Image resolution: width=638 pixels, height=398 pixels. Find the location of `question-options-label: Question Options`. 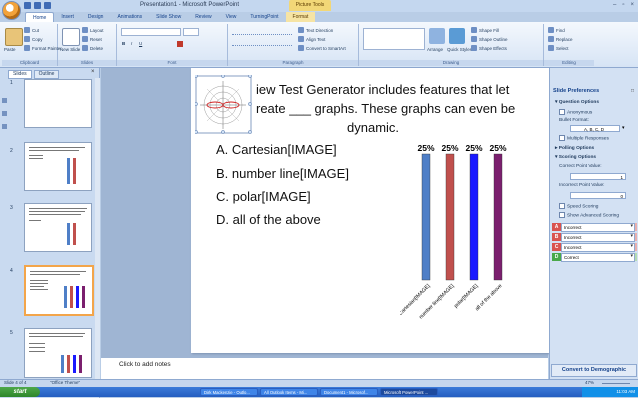

question-options-label: Question Options is located at coordinates (578, 102).